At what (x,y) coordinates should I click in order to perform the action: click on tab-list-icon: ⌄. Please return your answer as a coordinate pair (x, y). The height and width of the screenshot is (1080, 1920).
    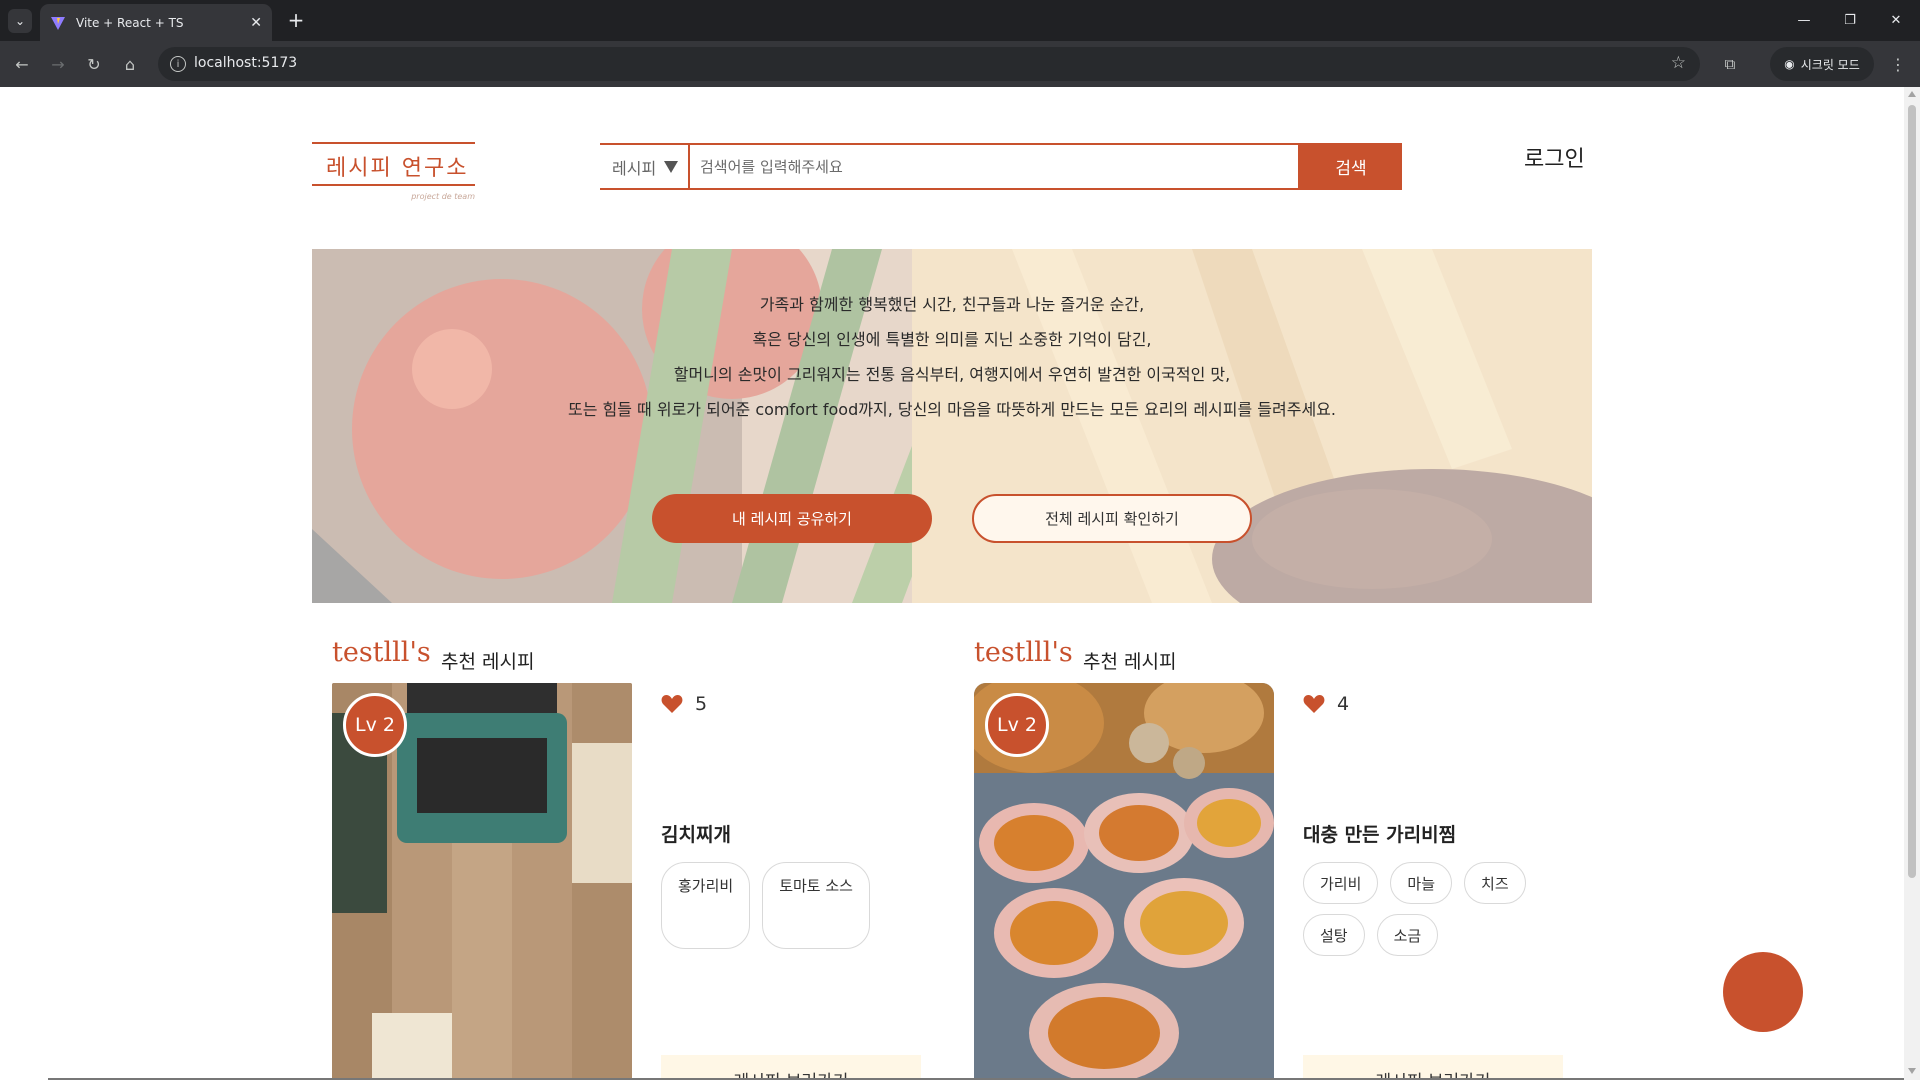
    Looking at the image, I should click on (20, 21).